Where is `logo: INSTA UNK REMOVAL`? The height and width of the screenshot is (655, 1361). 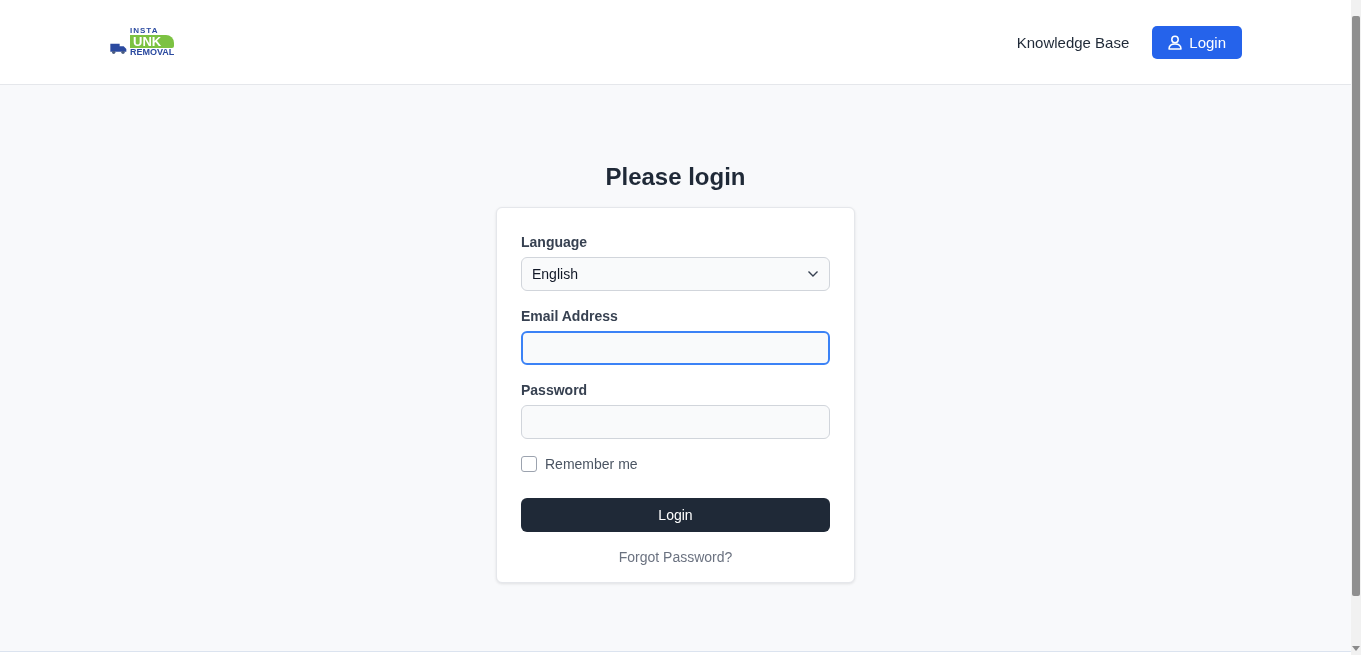 logo: INSTA UNK REMOVAL is located at coordinates (142, 42).